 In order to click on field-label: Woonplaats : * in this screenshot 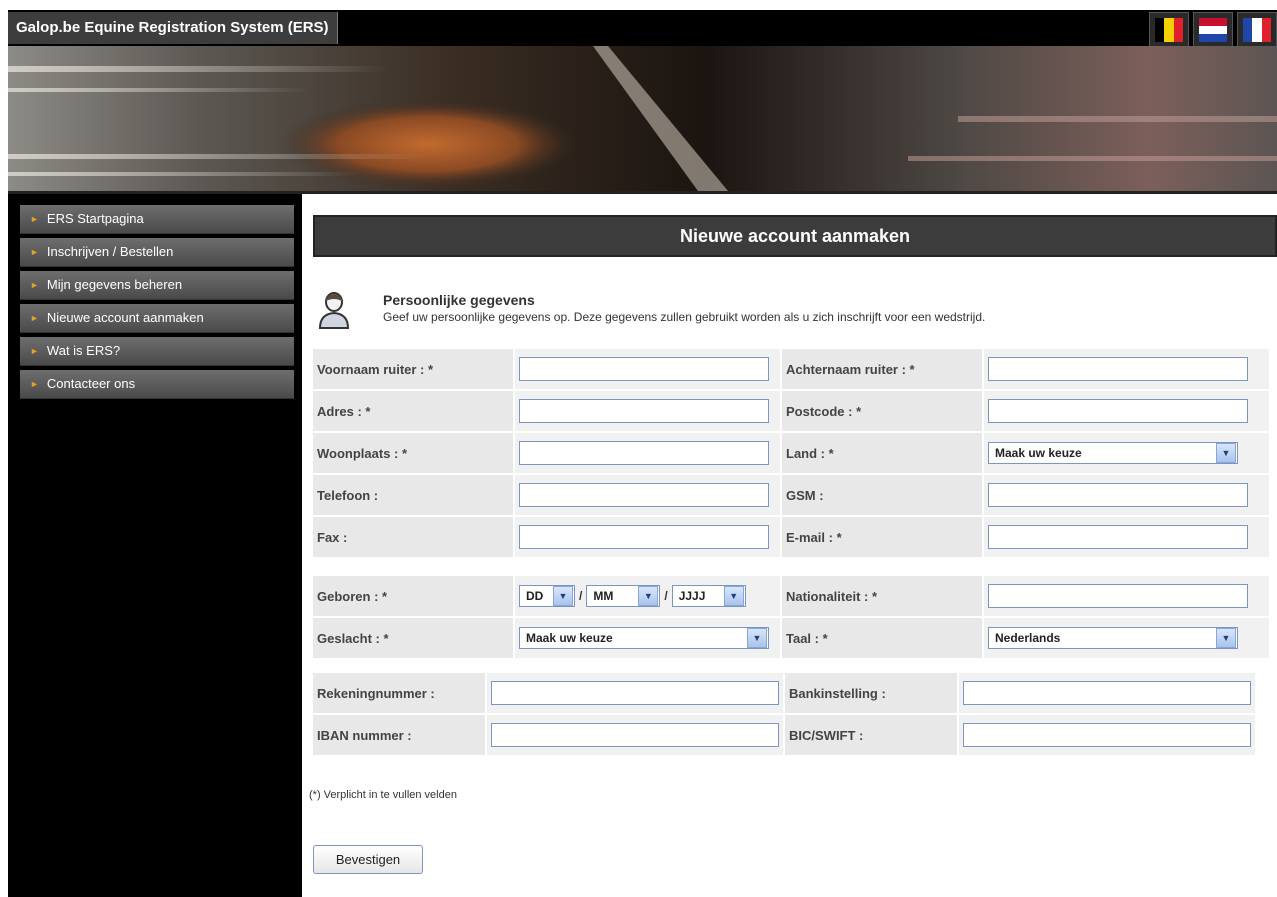, I will do `click(413, 453)`.